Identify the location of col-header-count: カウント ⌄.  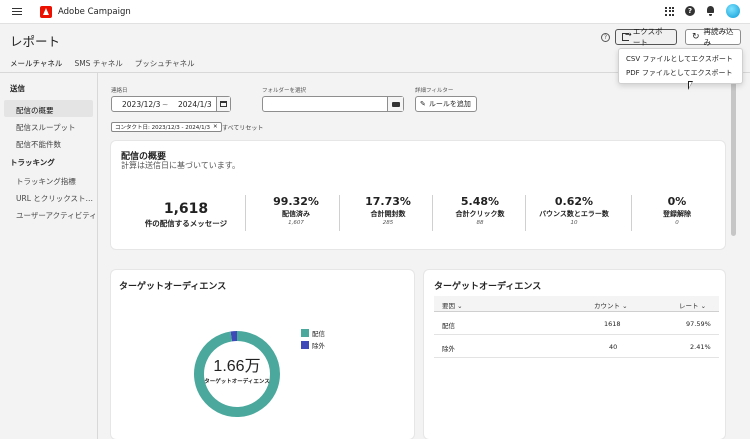
(611, 305).